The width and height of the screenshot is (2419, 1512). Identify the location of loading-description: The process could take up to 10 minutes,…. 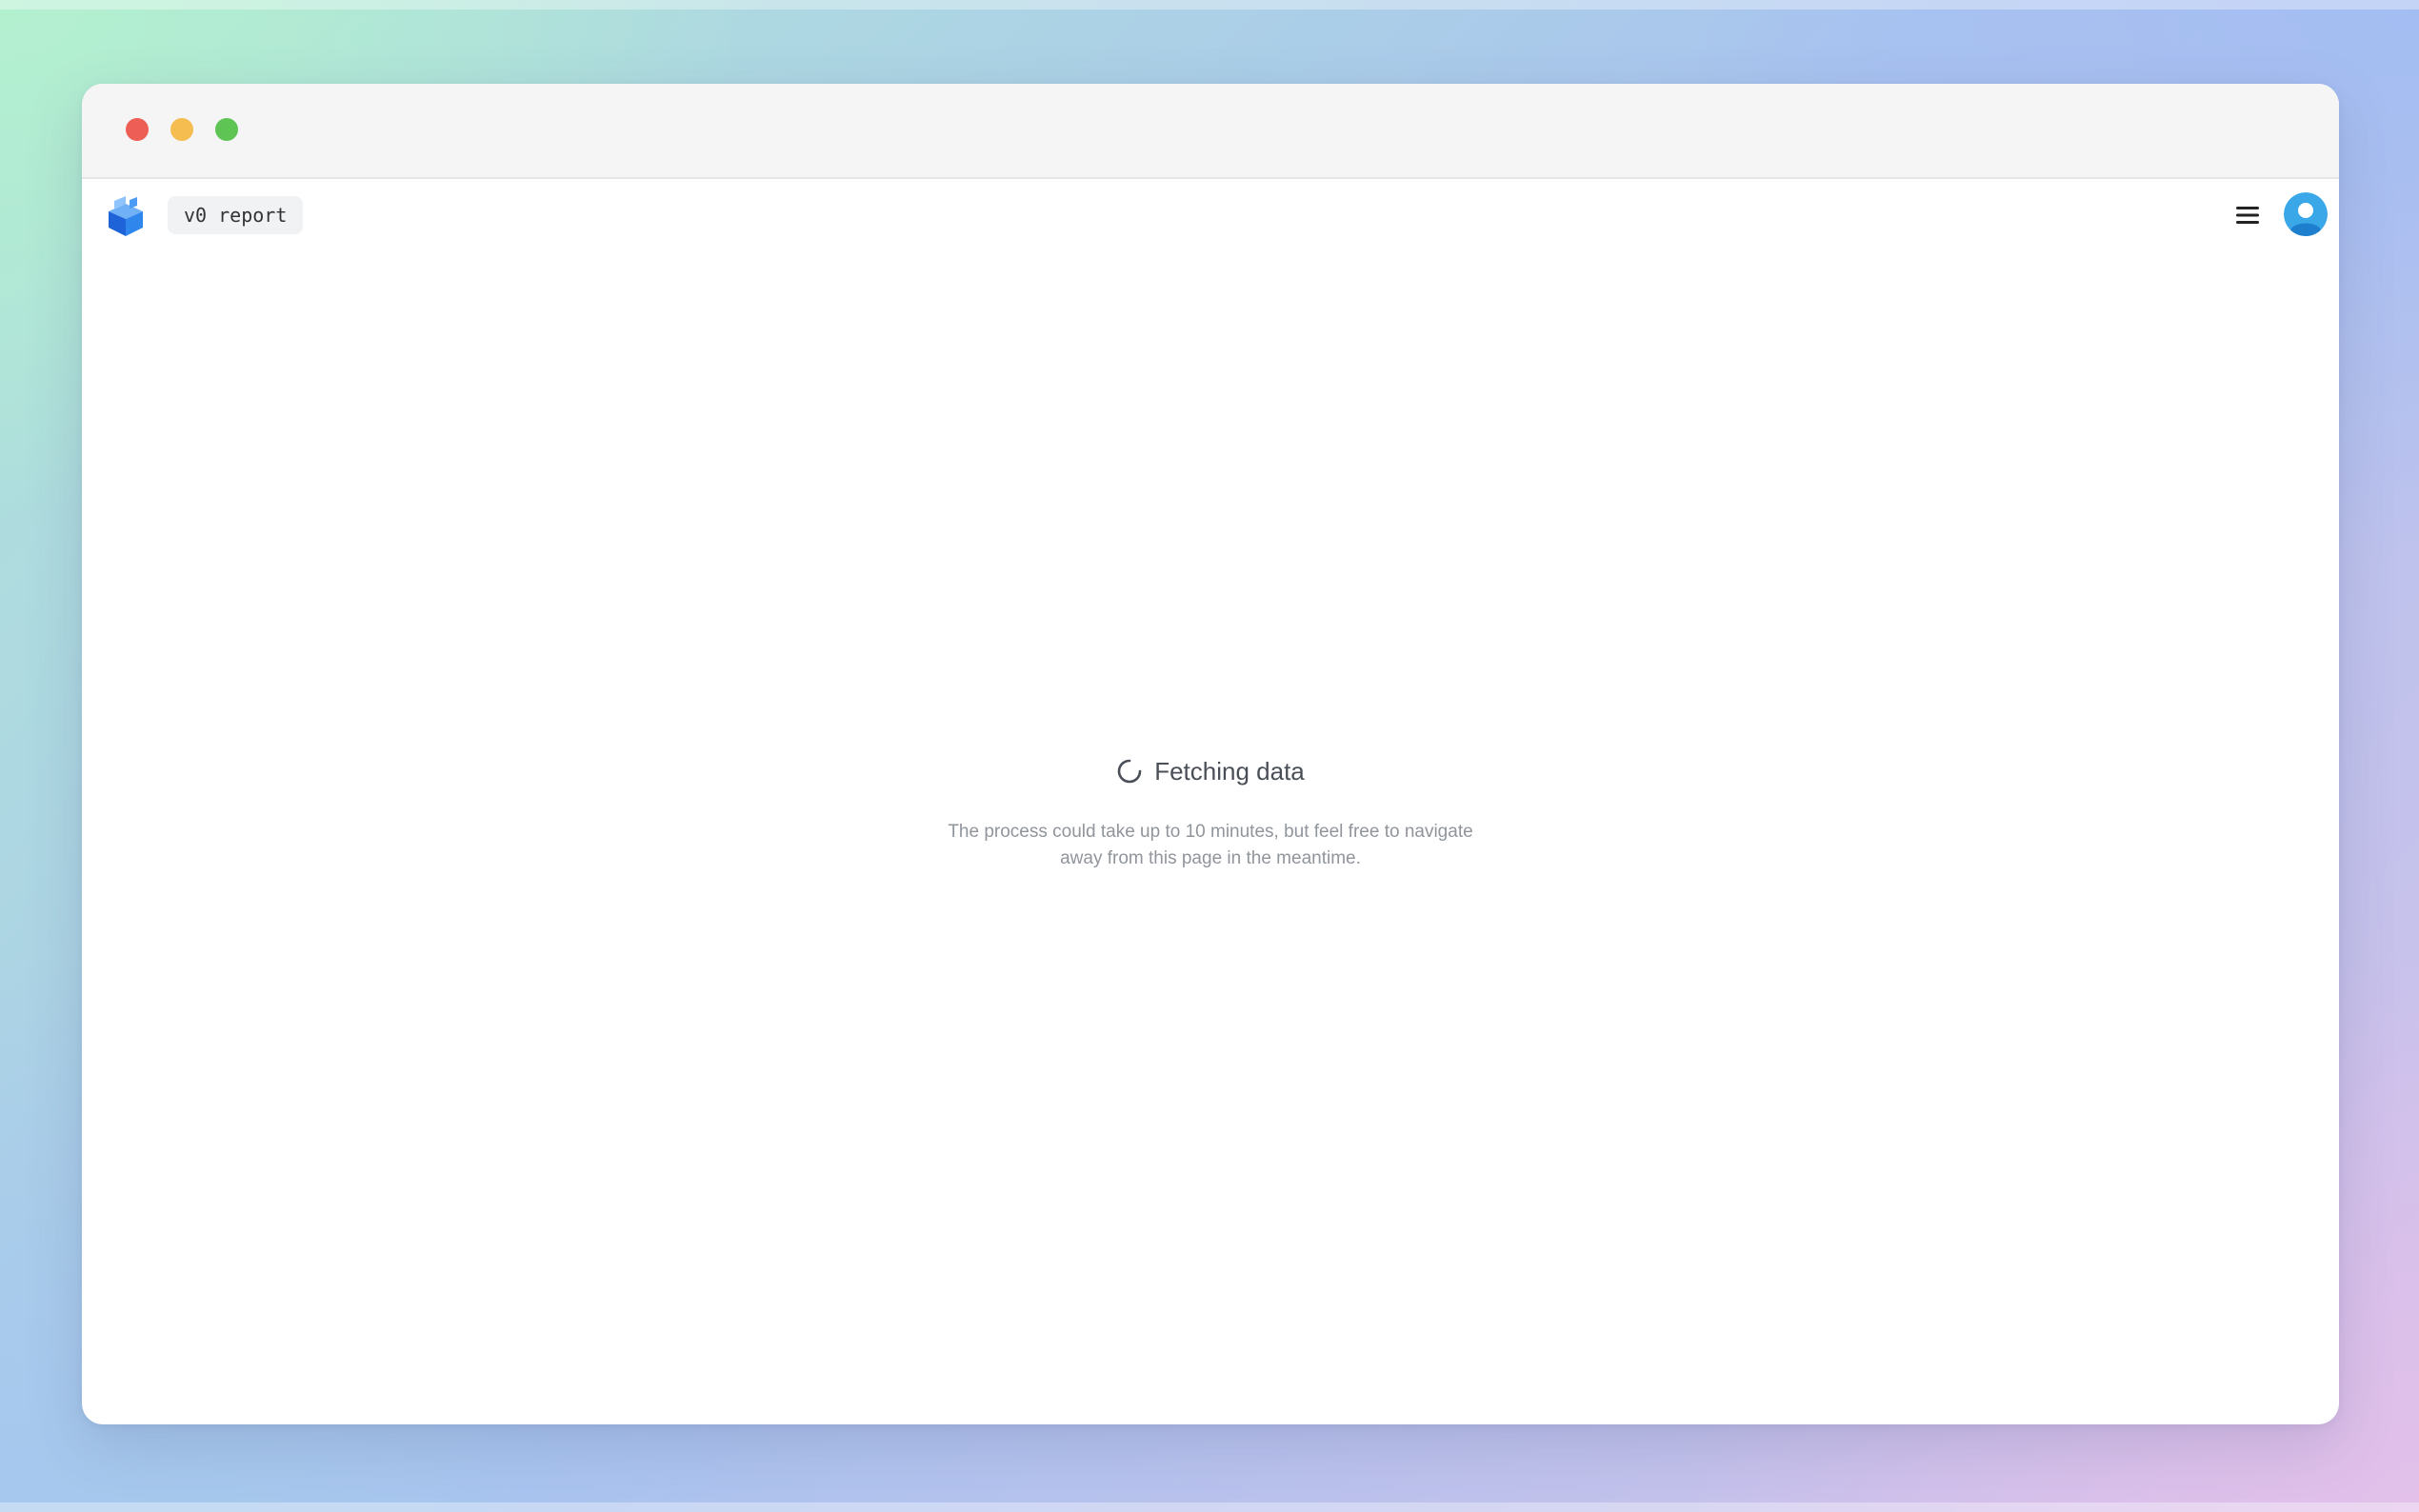
(1210, 845).